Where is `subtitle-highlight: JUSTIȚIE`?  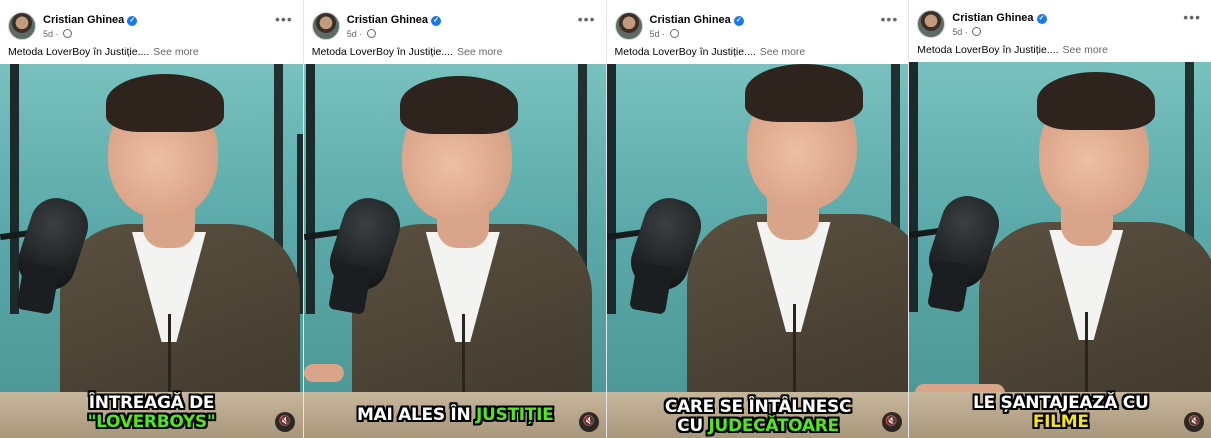
subtitle-highlight: JUSTIȚIE is located at coordinates (515, 415).